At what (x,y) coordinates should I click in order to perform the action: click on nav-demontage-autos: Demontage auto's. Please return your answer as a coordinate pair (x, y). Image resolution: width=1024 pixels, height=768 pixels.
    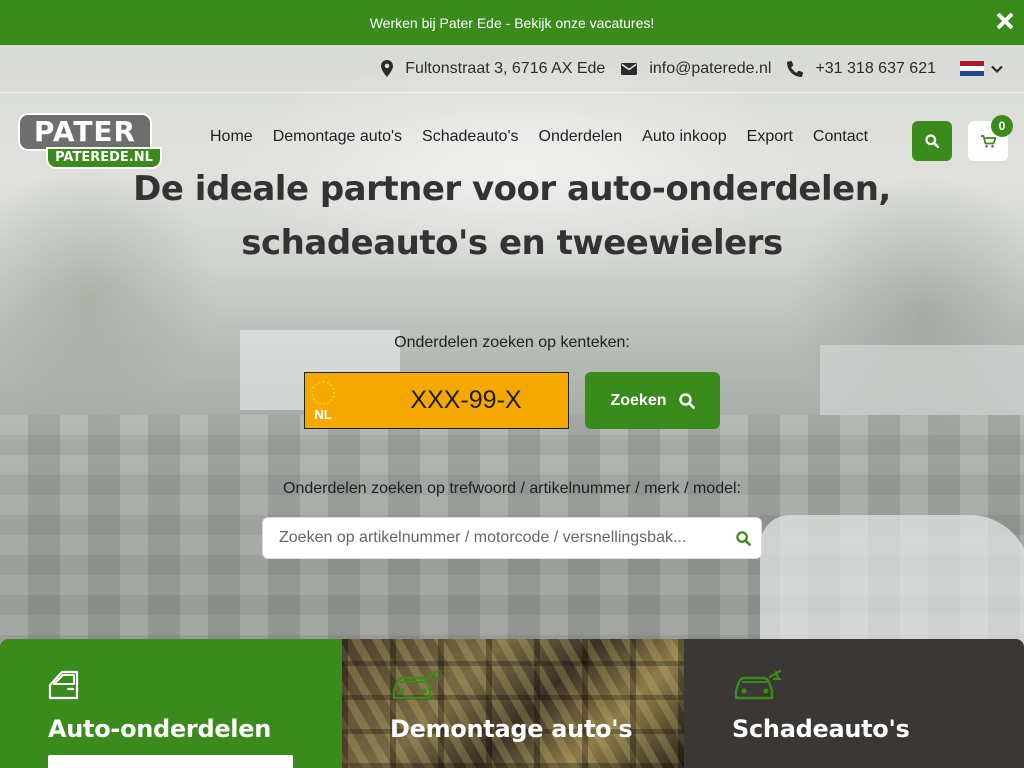
    Looking at the image, I should click on (337, 137).